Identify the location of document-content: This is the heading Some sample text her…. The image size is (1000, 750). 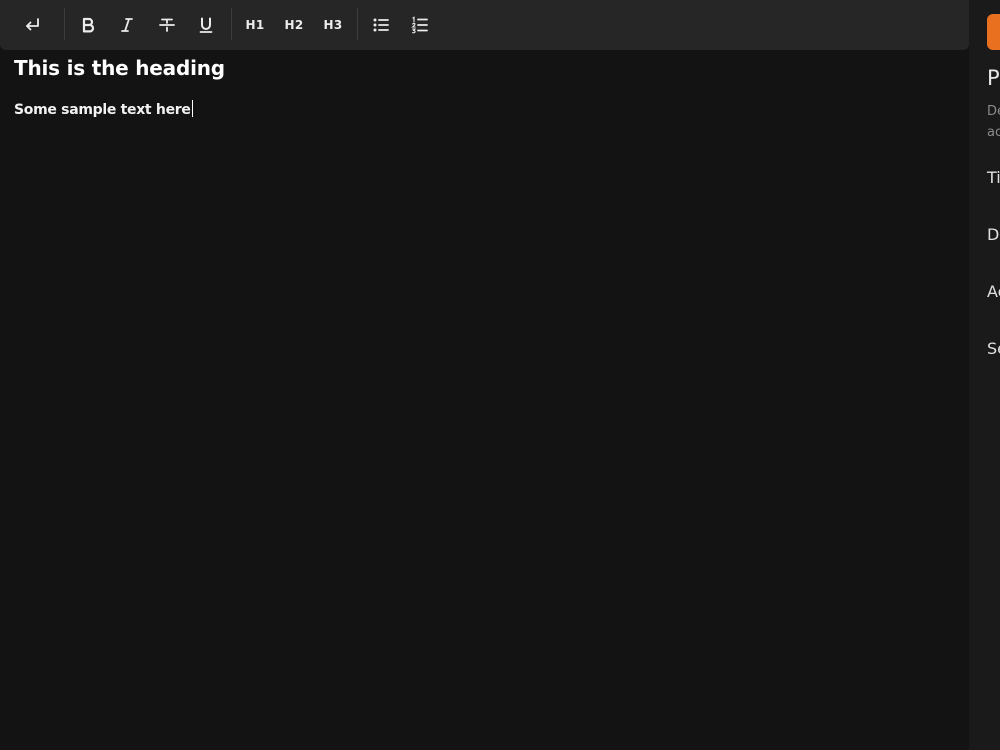
(484, 87).